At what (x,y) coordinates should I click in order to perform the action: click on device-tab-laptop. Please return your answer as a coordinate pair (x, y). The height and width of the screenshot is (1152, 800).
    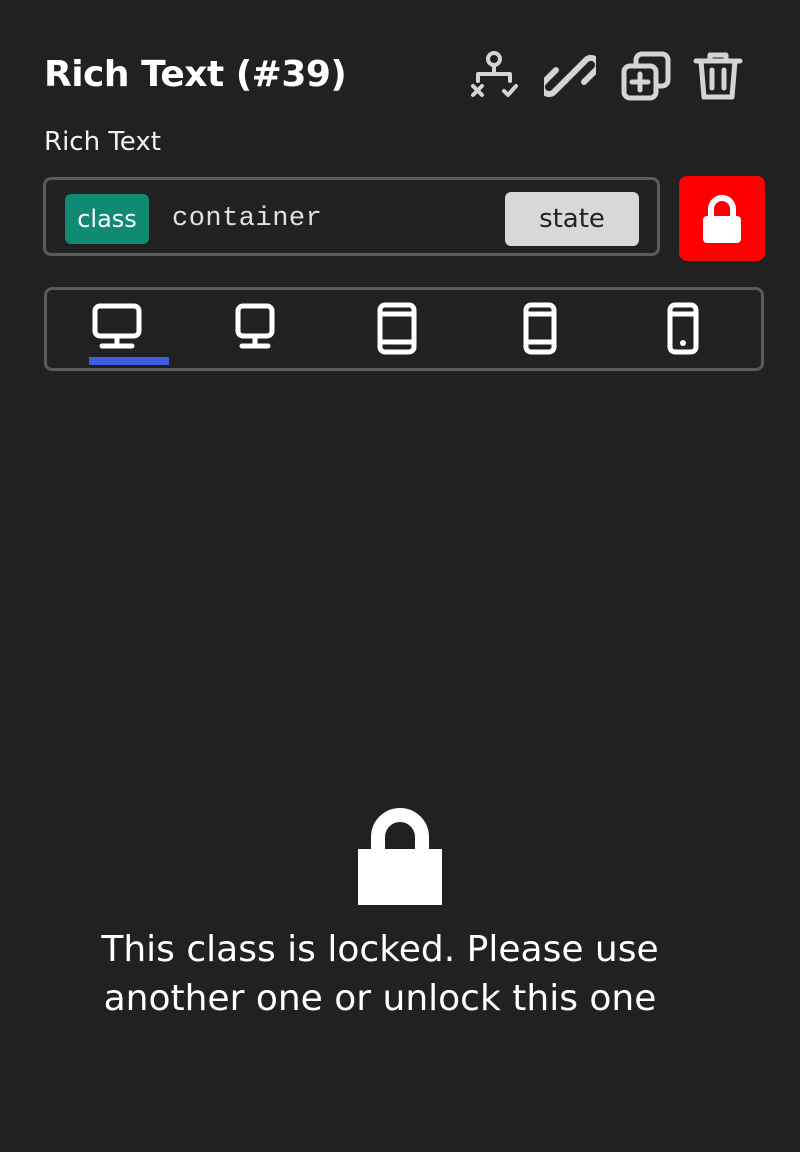
    Looking at the image, I should click on (255, 329).